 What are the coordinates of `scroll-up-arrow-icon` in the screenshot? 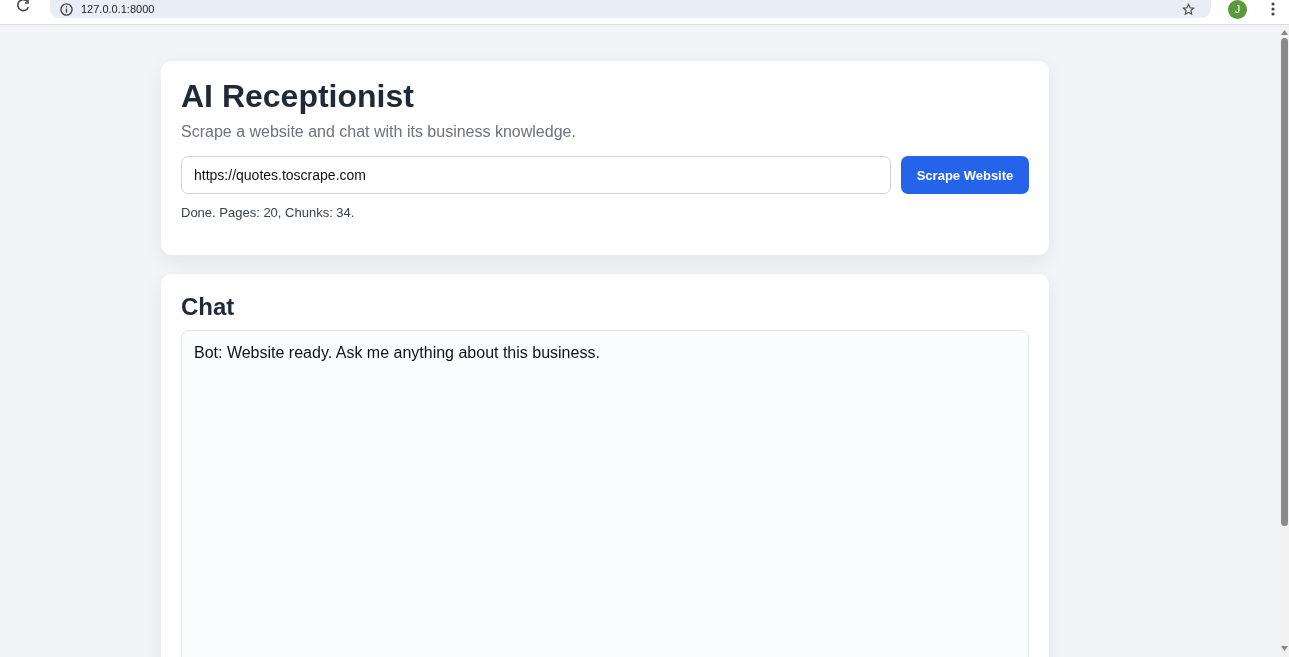 It's located at (1284, 32).